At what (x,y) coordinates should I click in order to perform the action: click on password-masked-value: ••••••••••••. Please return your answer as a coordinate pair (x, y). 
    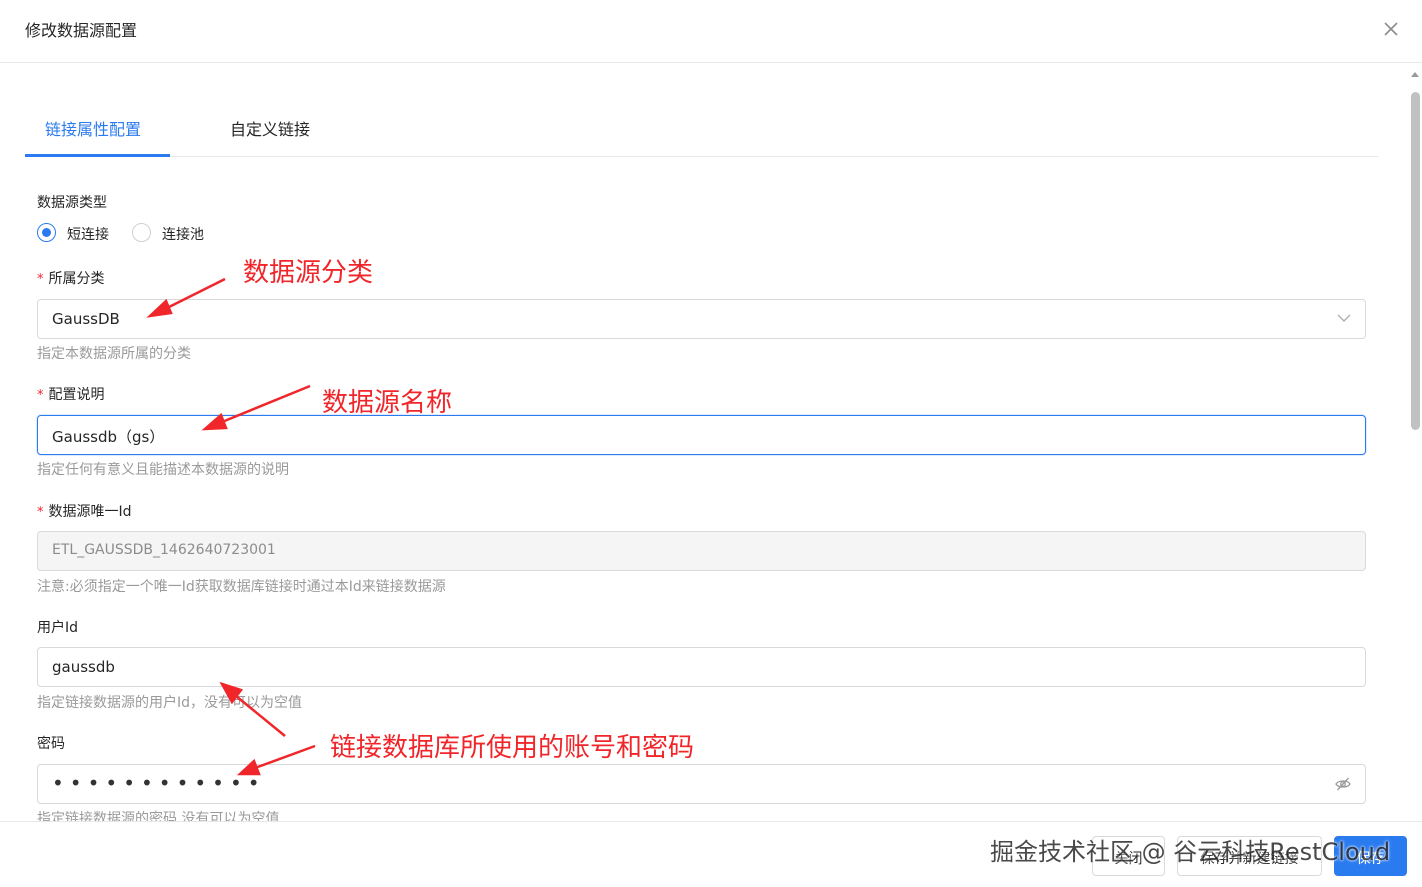
    Looking at the image, I should click on (159, 783).